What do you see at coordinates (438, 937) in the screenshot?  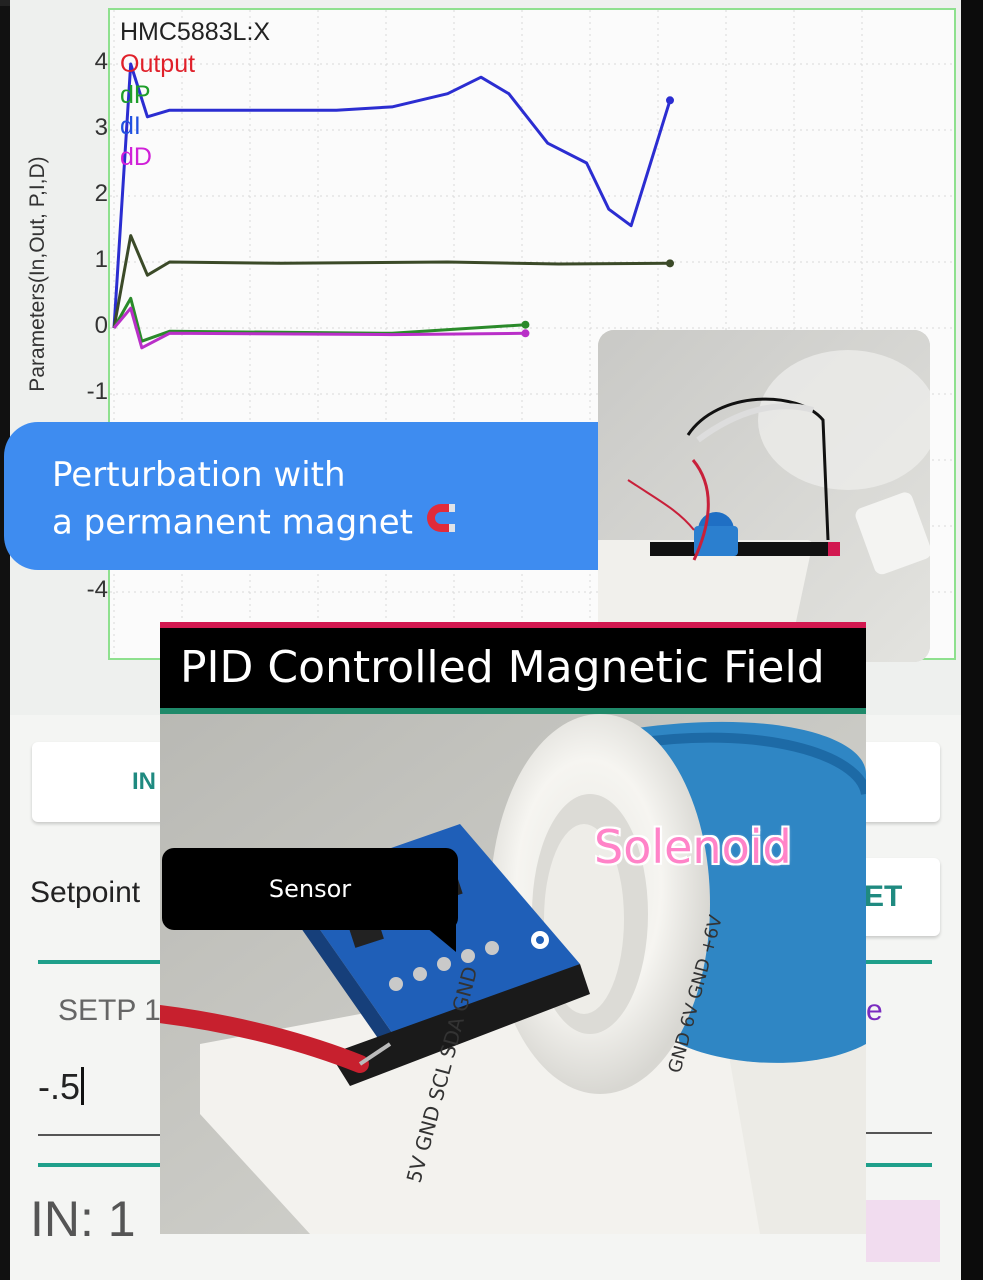 I see `sensor-label-tail` at bounding box center [438, 937].